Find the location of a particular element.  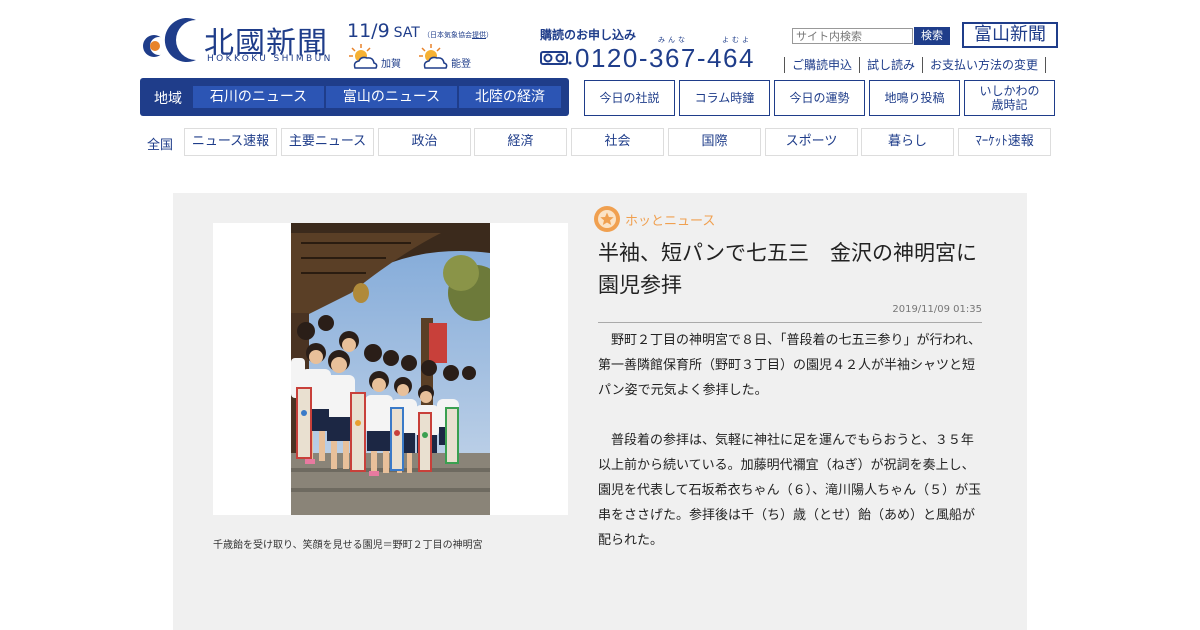

weather-area-kaga: 加賀 is located at coordinates (391, 64).